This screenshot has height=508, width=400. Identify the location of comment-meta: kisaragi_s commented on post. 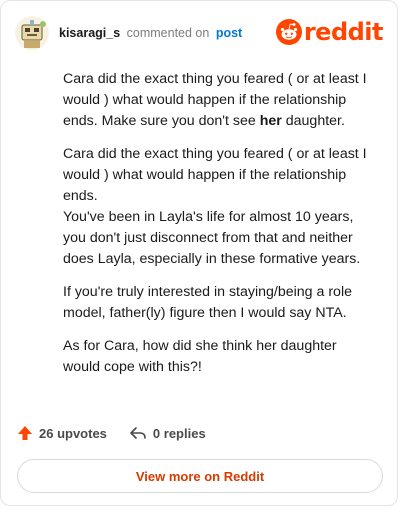
(150, 33).